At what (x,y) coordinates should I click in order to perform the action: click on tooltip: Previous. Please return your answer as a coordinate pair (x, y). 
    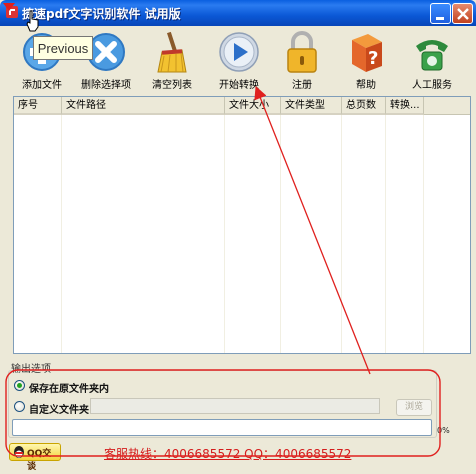
    Looking at the image, I should click on (63, 48).